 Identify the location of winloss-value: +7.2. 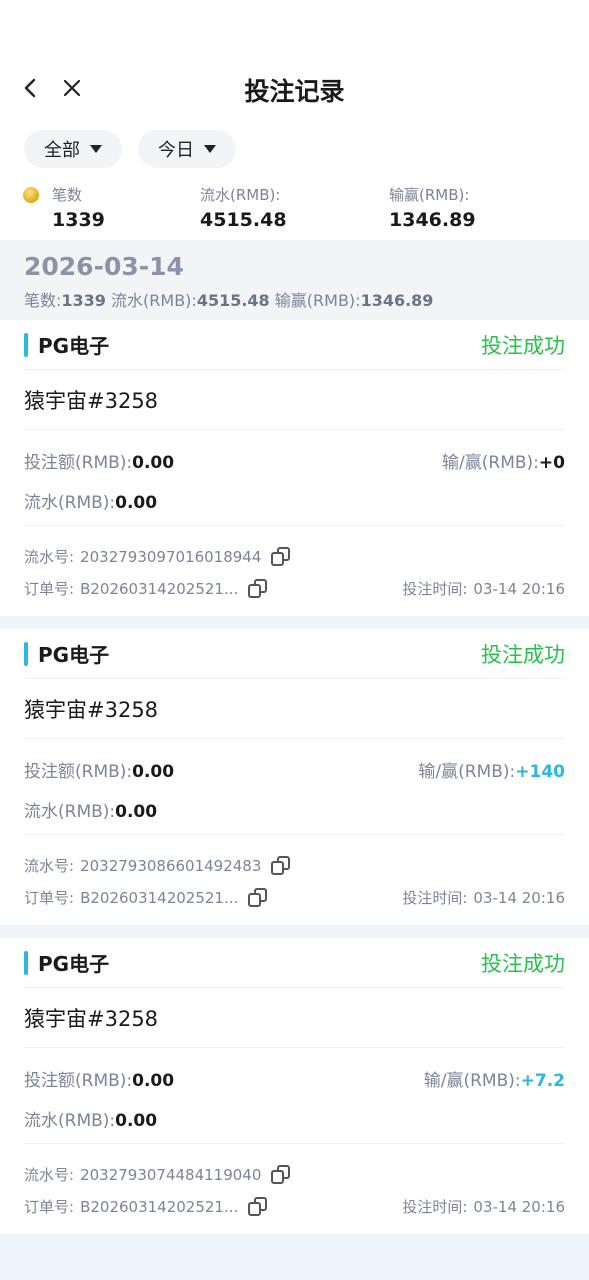
(542, 1081).